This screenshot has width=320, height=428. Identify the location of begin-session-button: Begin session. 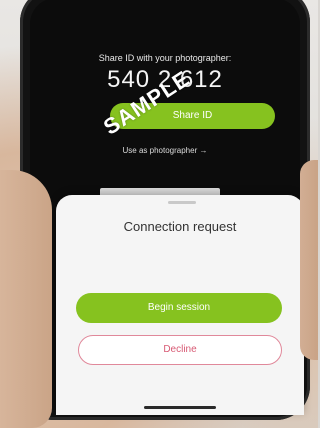
(179, 308).